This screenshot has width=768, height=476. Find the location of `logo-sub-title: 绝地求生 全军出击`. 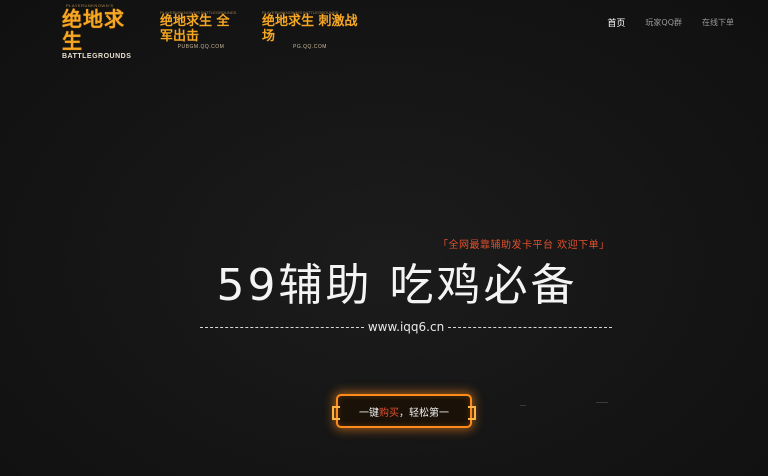

logo-sub-title: 绝地求生 全军出击 is located at coordinates (195, 29).